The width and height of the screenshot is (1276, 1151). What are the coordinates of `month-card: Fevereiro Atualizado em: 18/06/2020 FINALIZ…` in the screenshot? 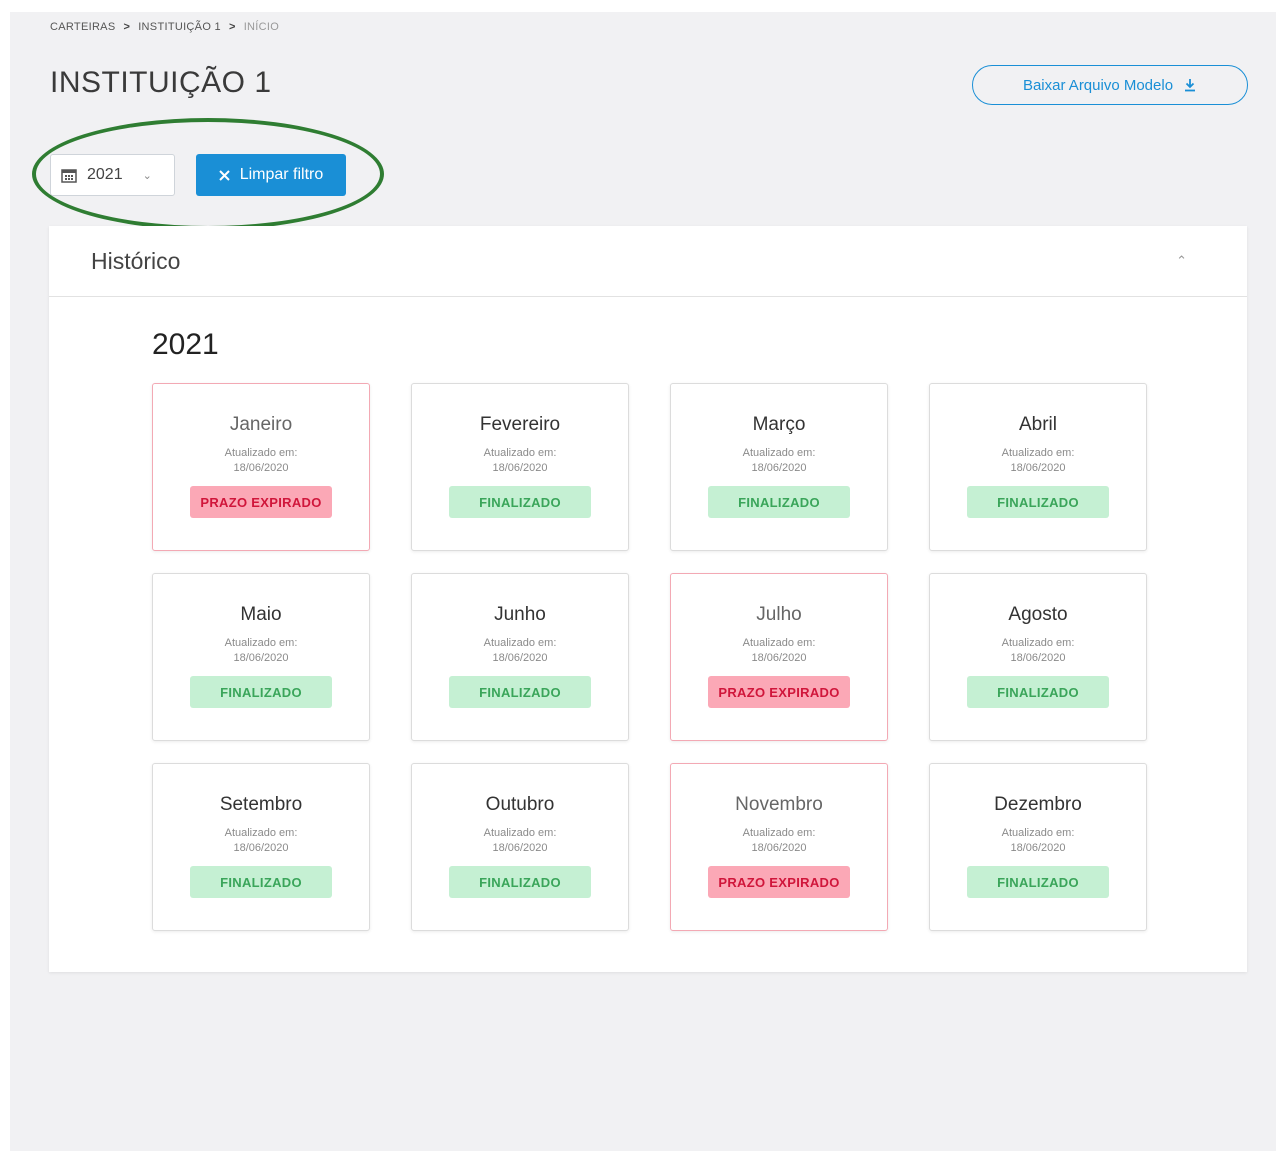 It's located at (520, 467).